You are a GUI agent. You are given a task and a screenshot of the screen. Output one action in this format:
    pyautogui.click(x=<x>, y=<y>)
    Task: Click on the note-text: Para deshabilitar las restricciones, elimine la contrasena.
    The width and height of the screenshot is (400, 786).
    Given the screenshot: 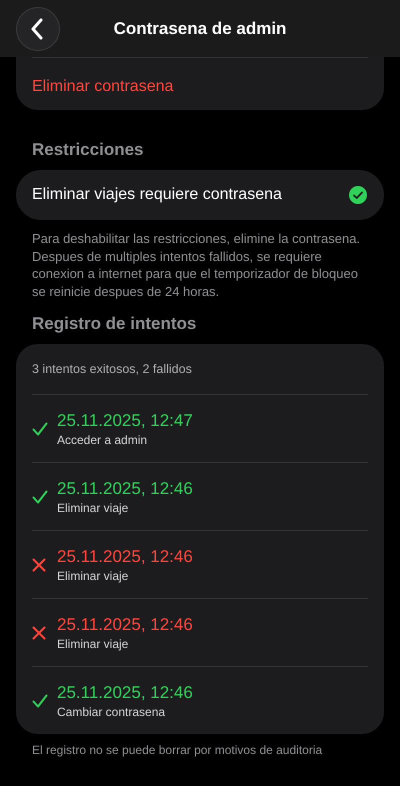 What is the action you would take?
    pyautogui.click(x=197, y=239)
    